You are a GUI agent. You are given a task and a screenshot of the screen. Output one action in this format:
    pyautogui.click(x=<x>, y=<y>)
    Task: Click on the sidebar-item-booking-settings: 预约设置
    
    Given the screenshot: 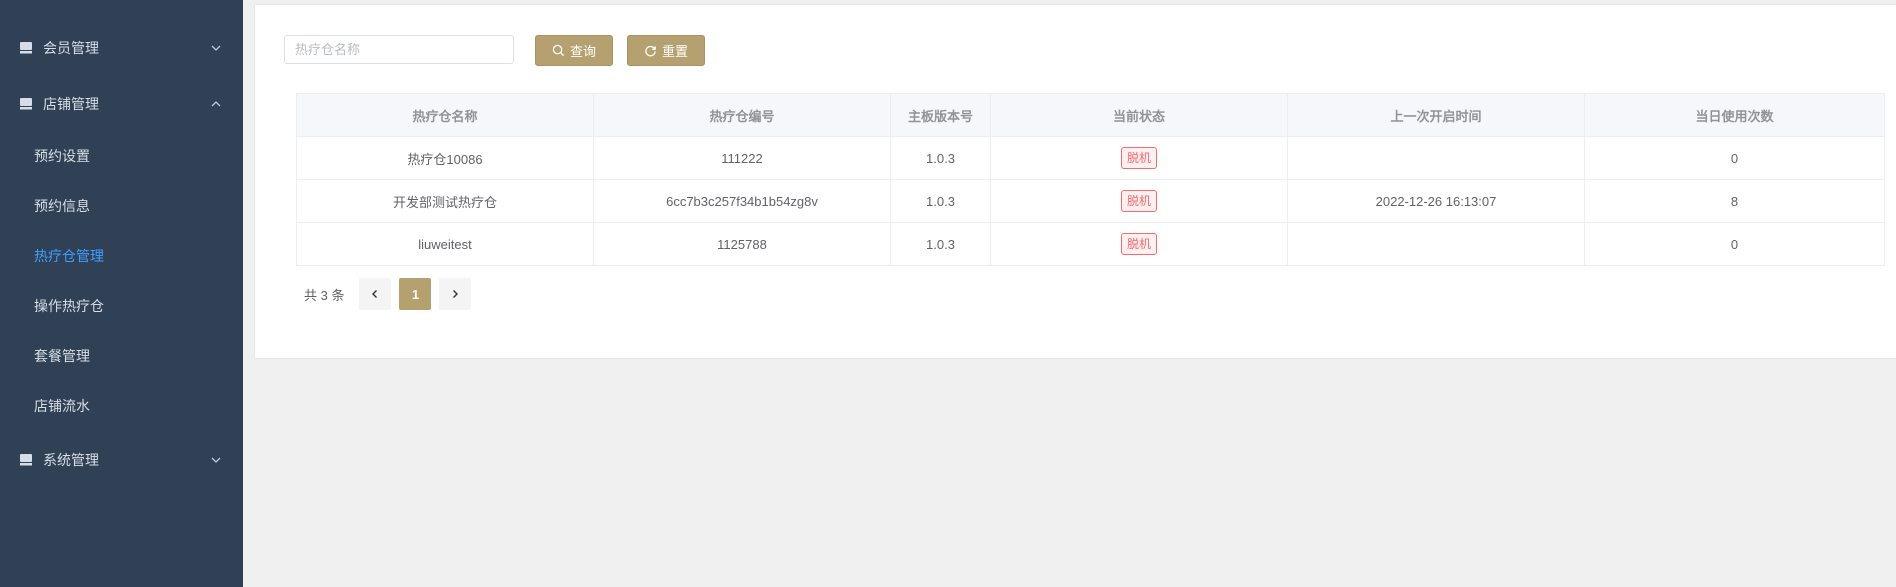 What is the action you would take?
    pyautogui.click(x=121, y=156)
    